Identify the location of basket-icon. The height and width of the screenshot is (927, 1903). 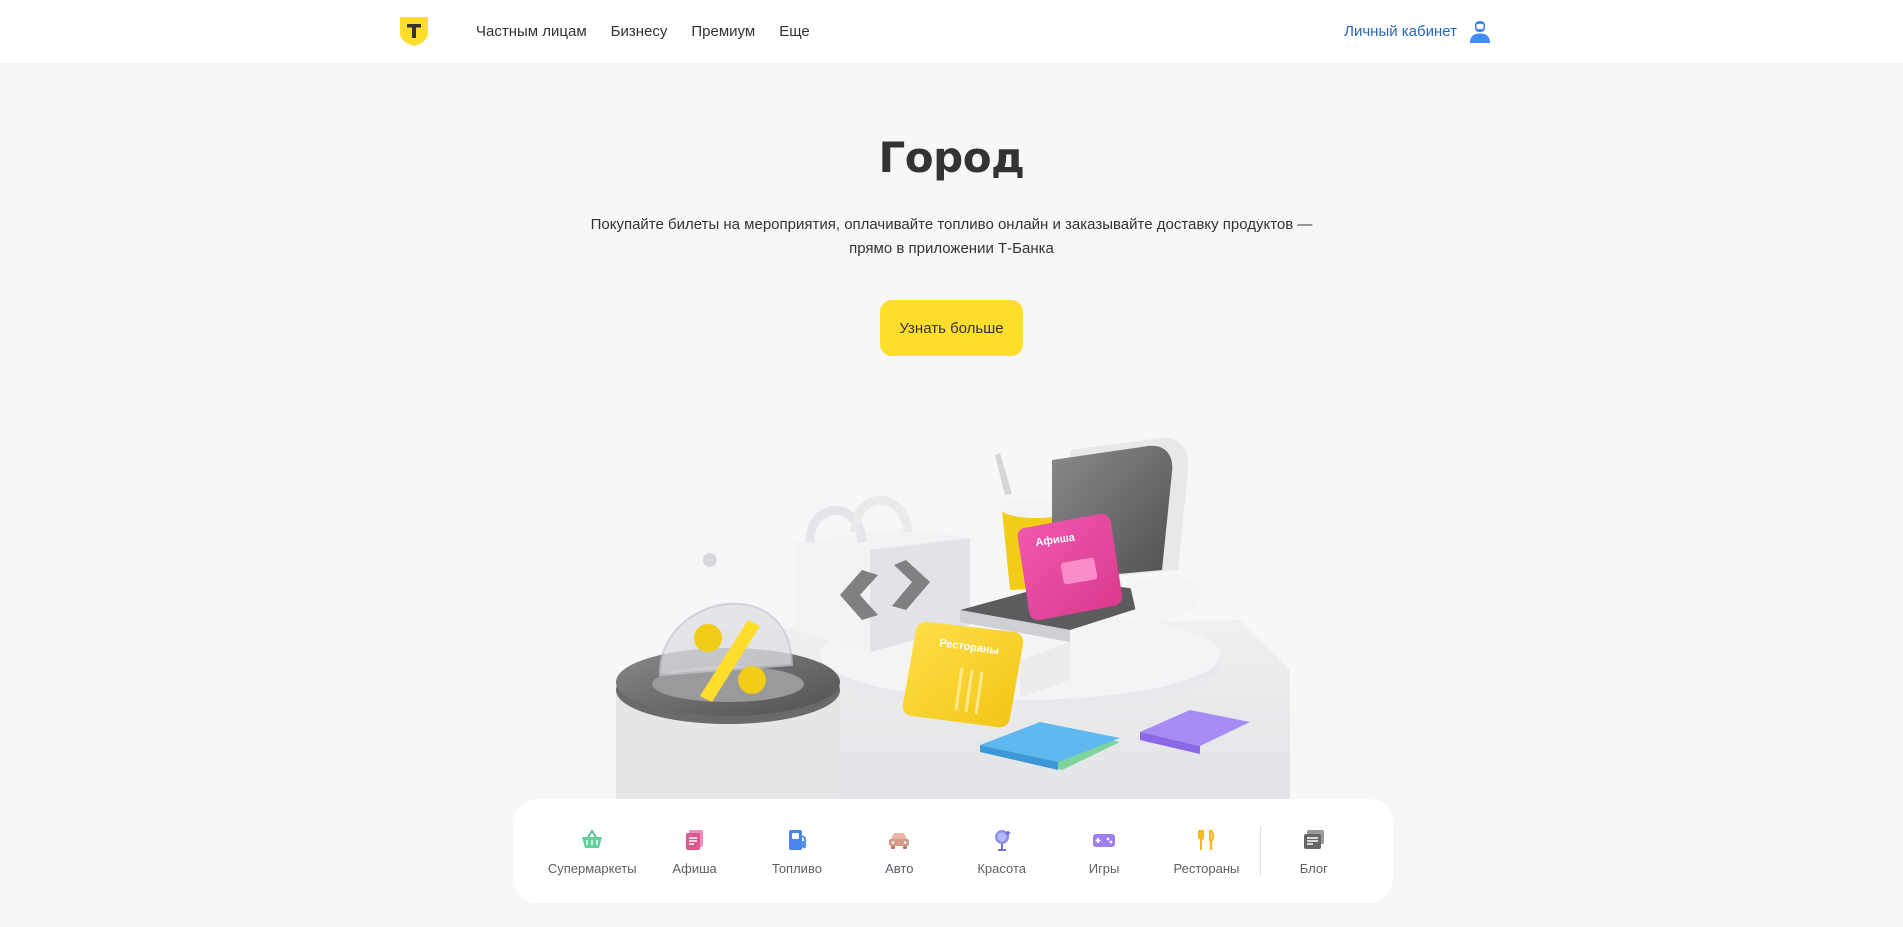
(592, 838).